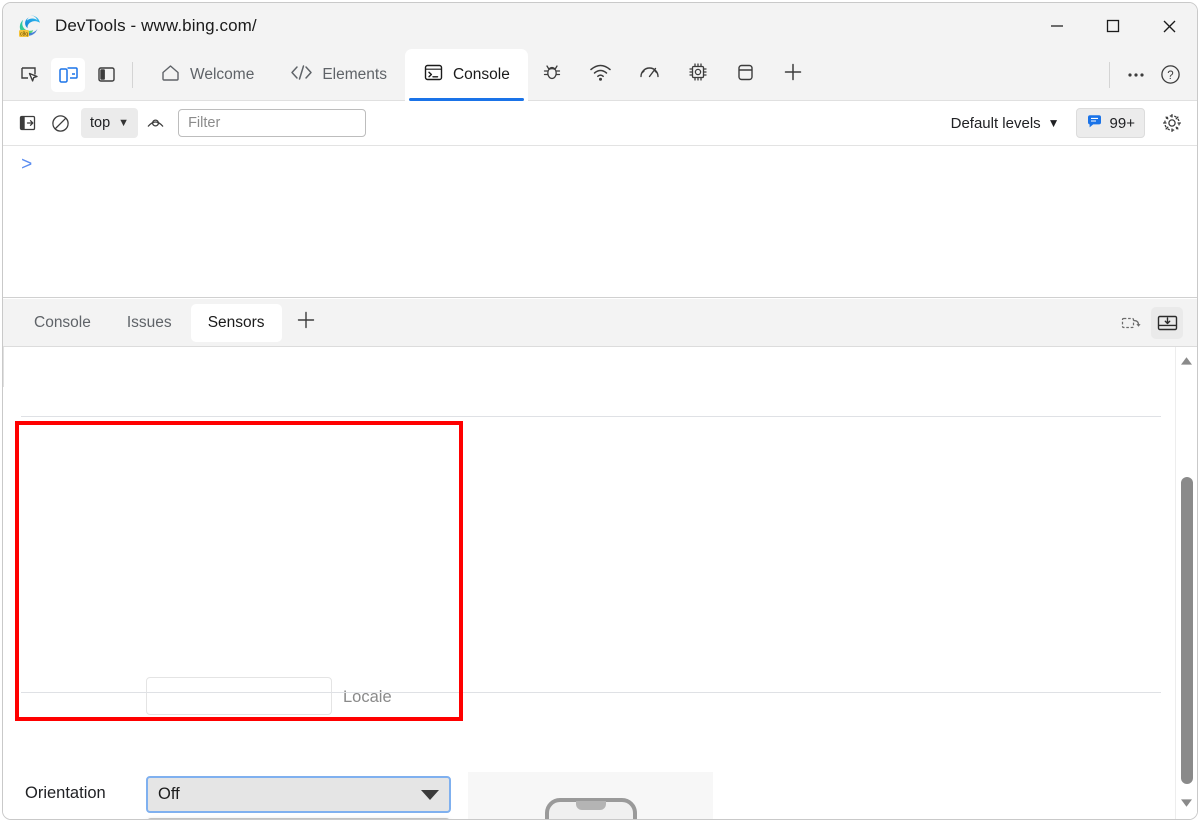 The width and height of the screenshot is (1200, 822). I want to click on title-bar-left: c8q DevTools - www.bing.com/, so click(516, 26).